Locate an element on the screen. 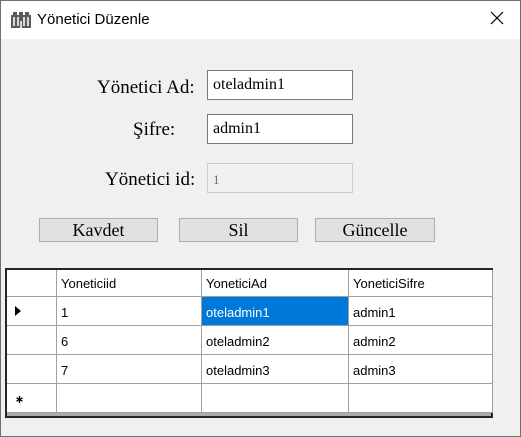 The width and height of the screenshot is (521, 437). close-icon is located at coordinates (497, 20).